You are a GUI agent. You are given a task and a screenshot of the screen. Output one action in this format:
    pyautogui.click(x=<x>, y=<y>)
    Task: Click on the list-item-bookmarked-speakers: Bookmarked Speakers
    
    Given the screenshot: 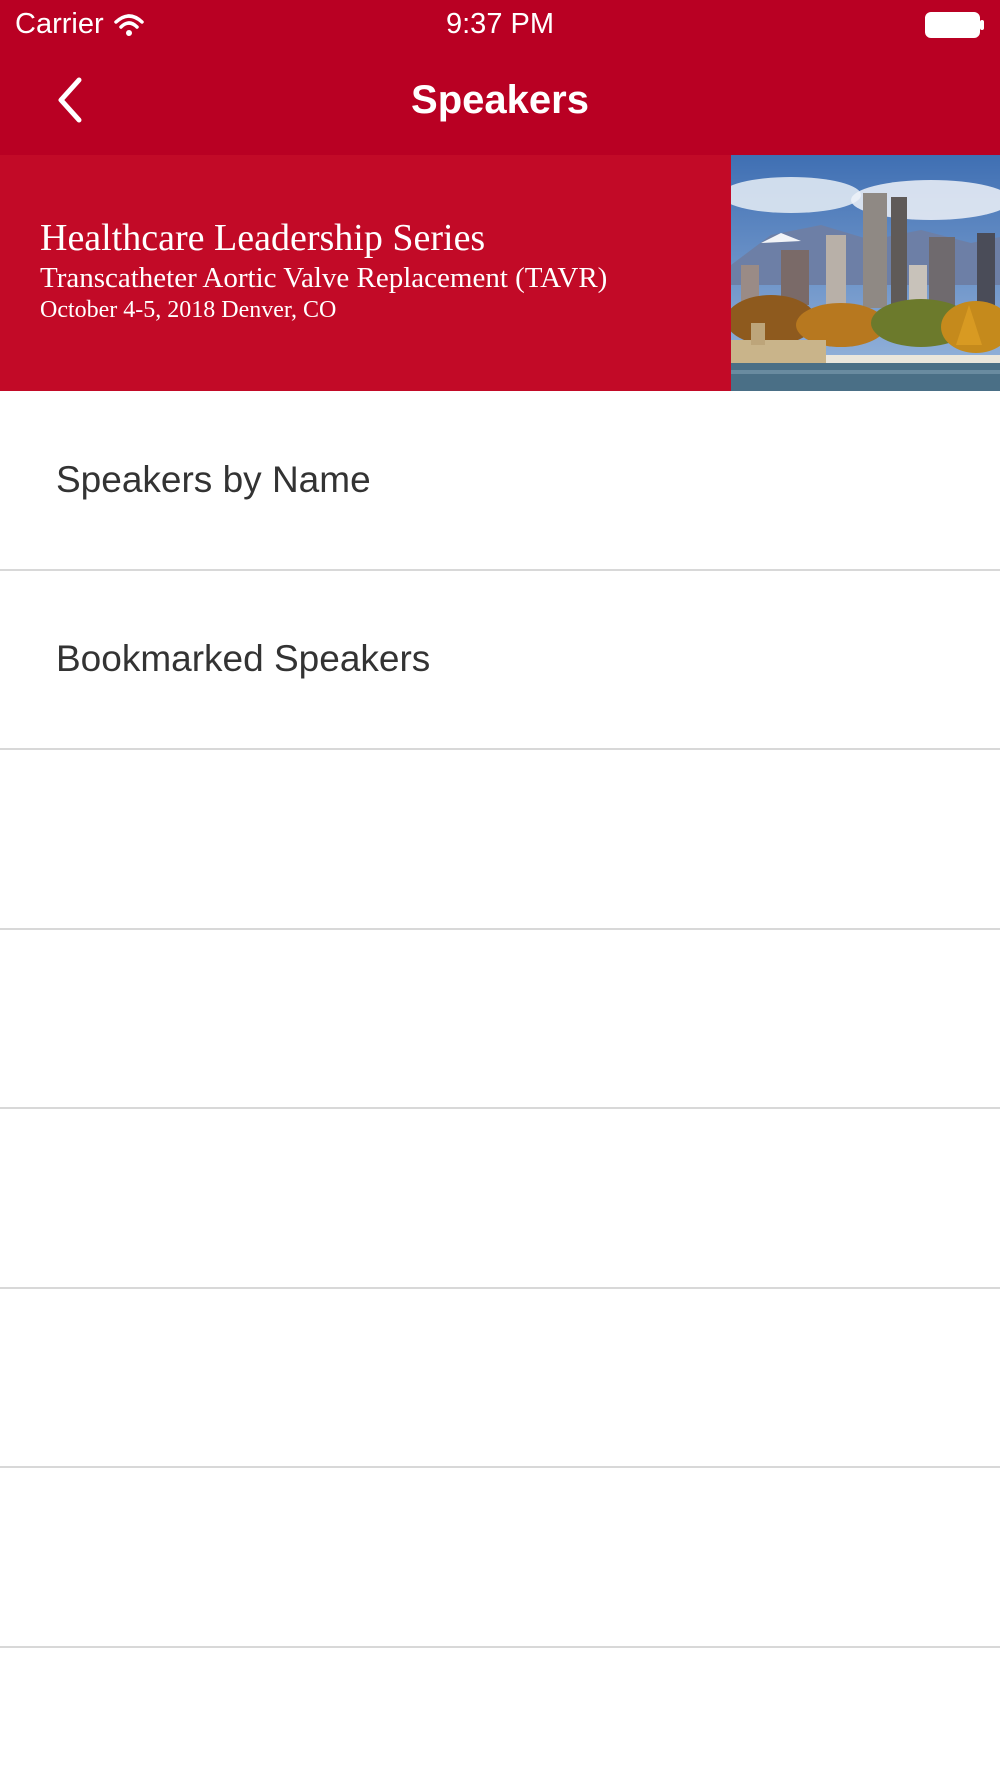 What is the action you would take?
    pyautogui.click(x=500, y=660)
    